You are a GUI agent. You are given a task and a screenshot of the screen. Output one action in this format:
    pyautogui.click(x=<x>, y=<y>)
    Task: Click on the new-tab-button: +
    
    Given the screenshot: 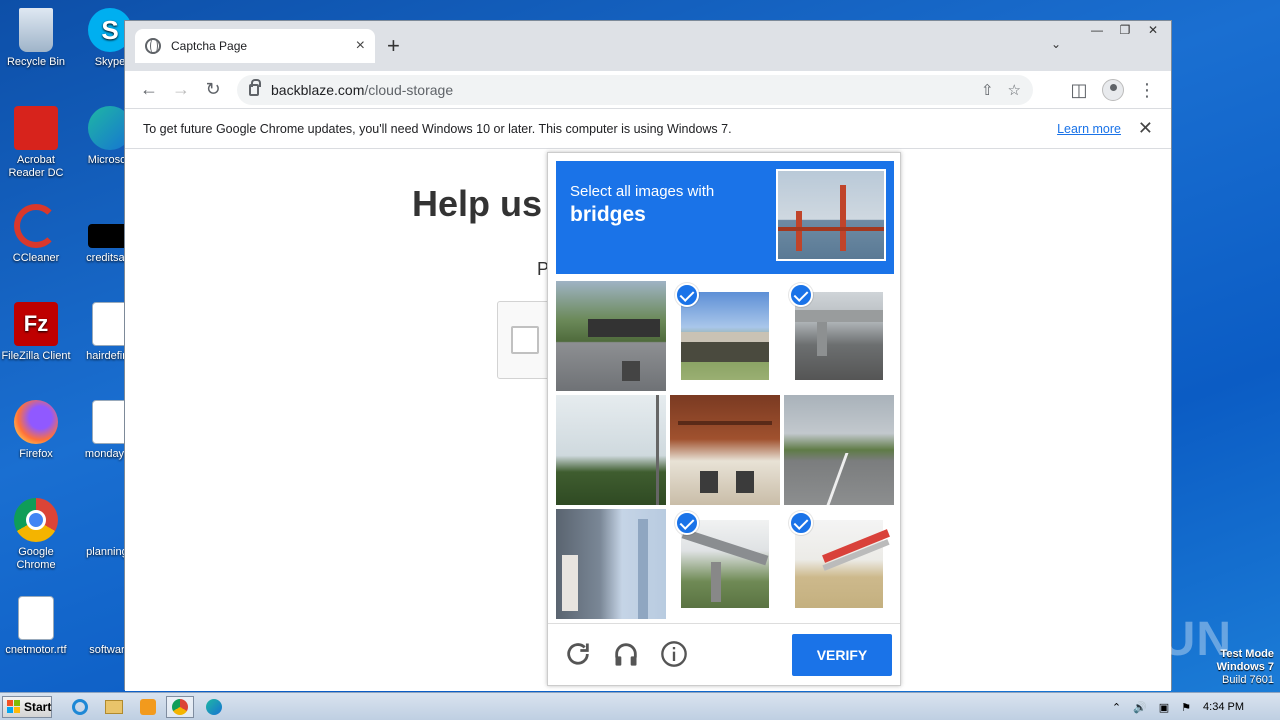 What is the action you would take?
    pyautogui.click(x=393, y=46)
    